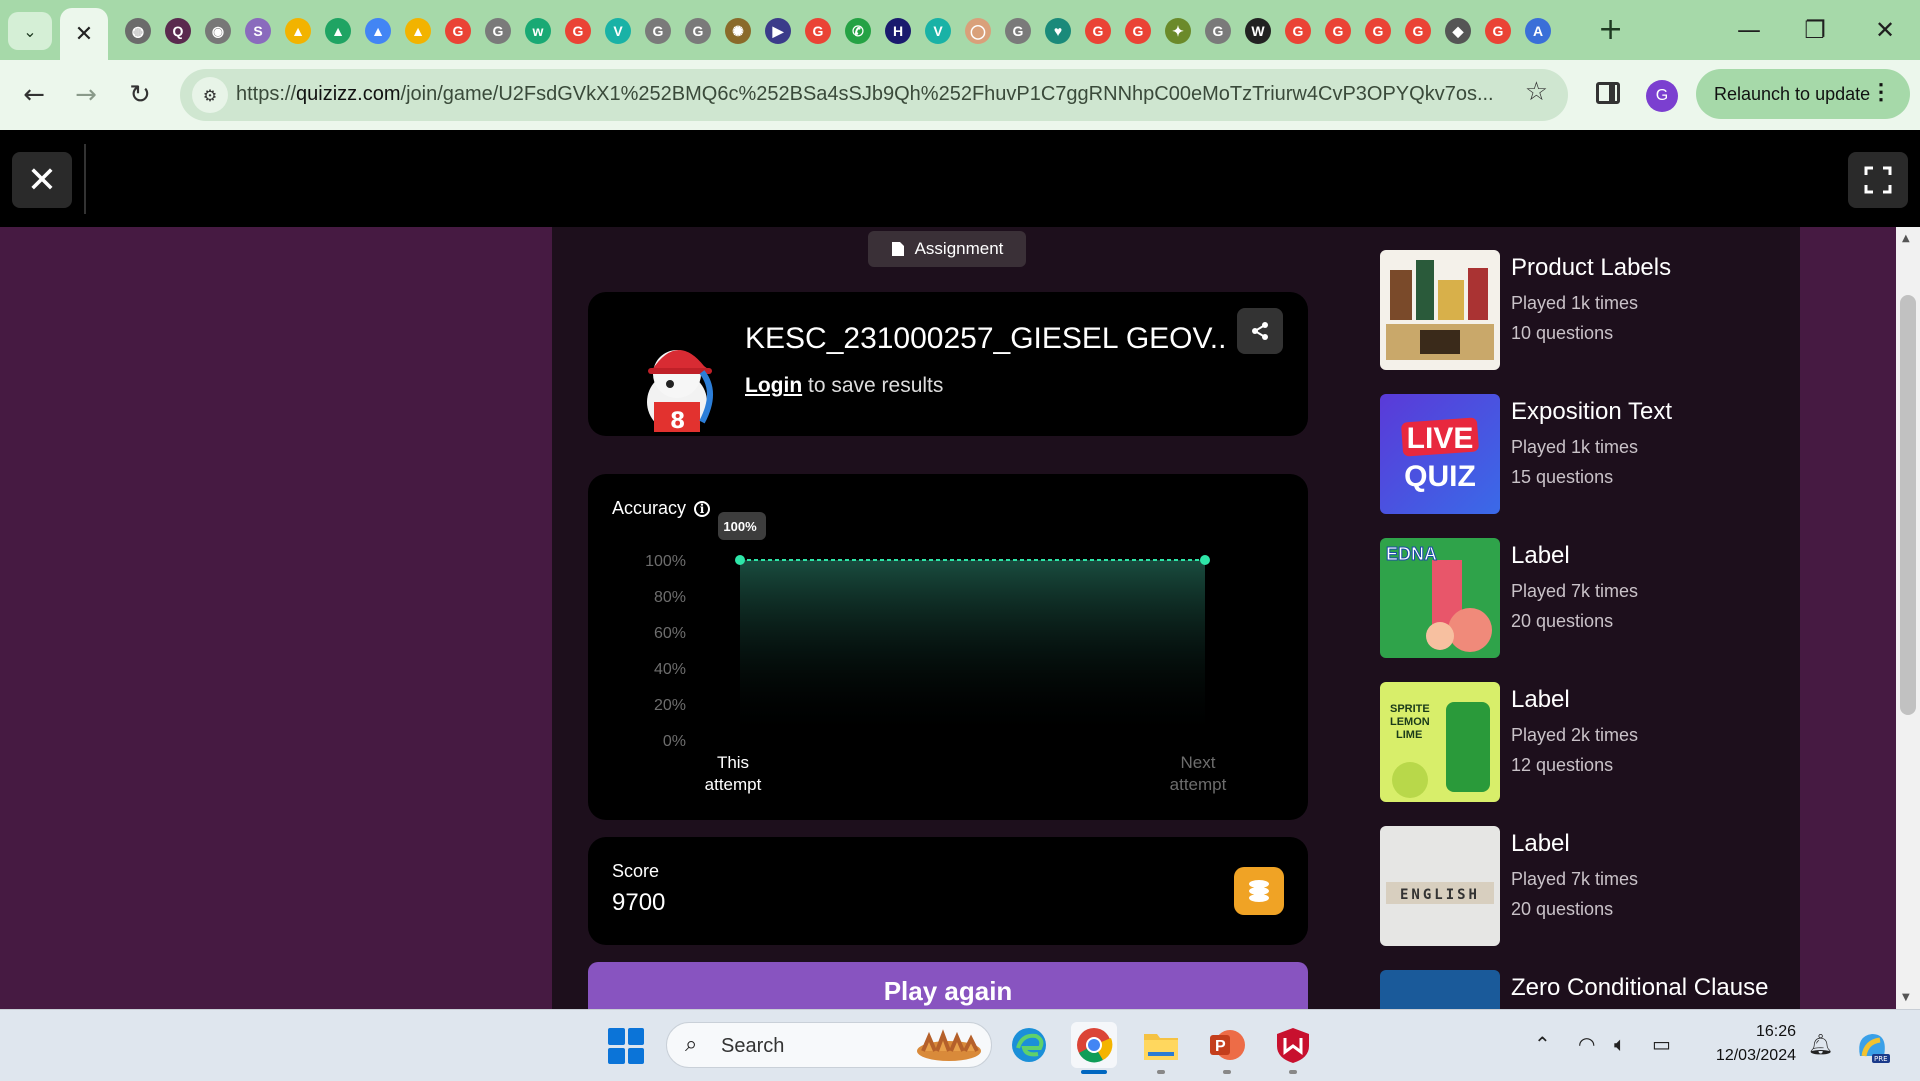 Image resolution: width=1920 pixels, height=1081 pixels. Describe the element at coordinates (1440, 454) in the screenshot. I see `live-quiz-thumb: LIVE QUIZ` at that location.